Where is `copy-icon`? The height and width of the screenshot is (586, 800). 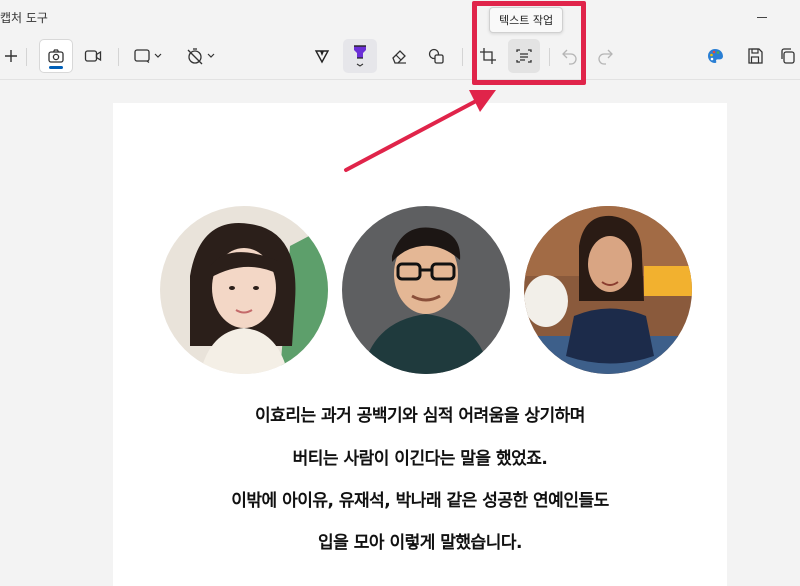 copy-icon is located at coordinates (788, 56).